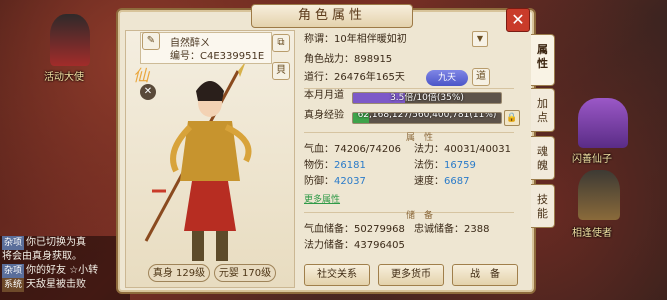 This screenshot has width=667, height=300. I want to click on qixue-store-label: 气血储备：, so click(329, 229).